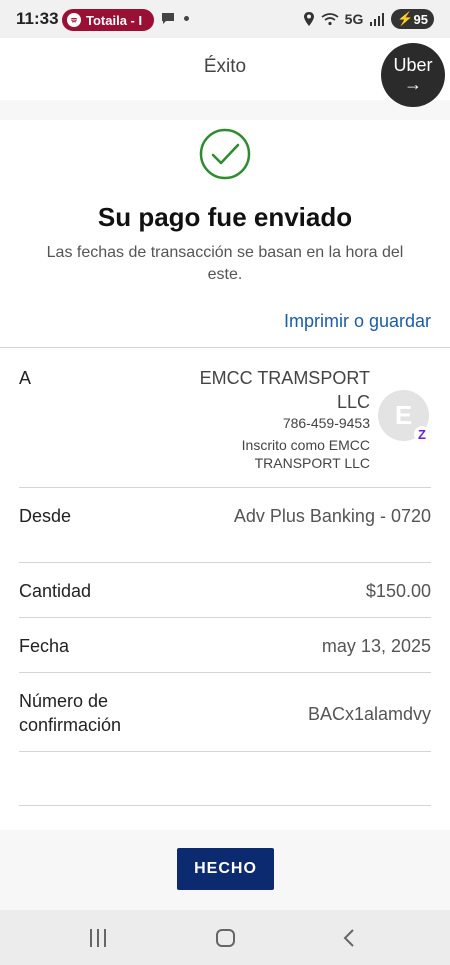  I want to click on notification-dot-icon, so click(186, 18).